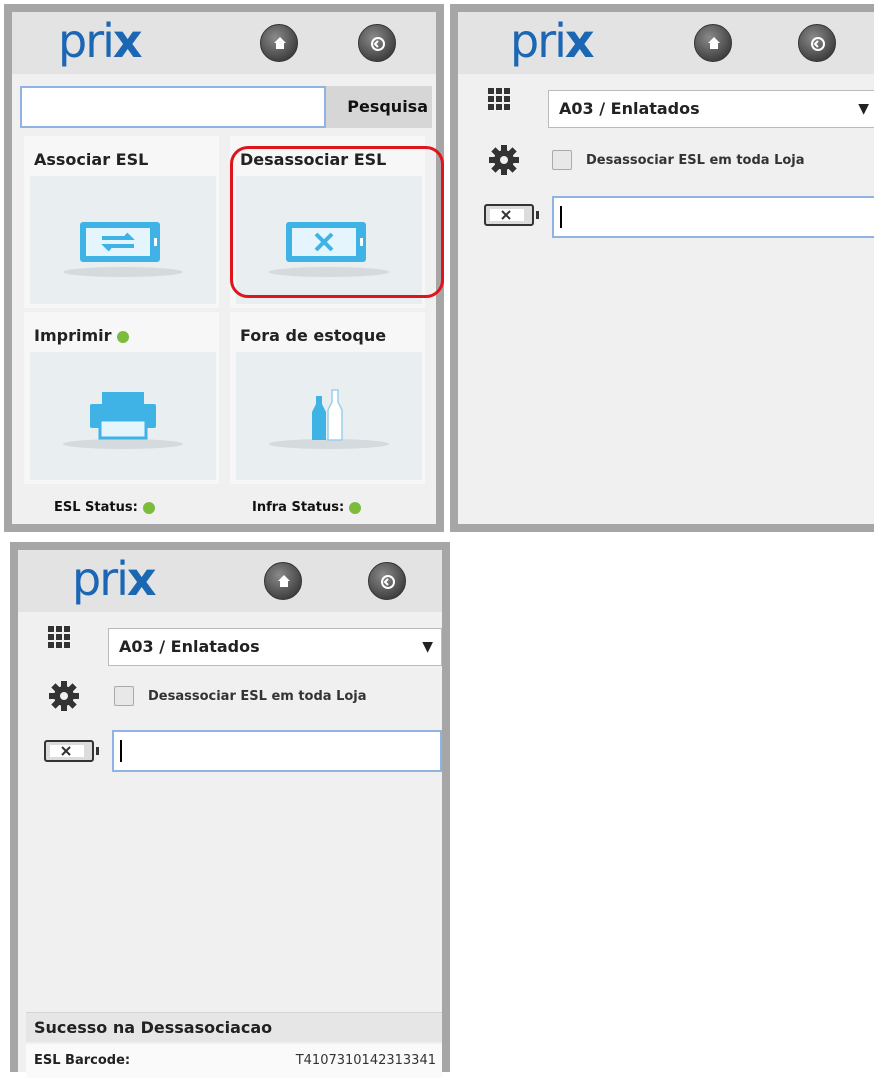  I want to click on esl-barcode-label: ESL Barcode:, so click(82, 1060).